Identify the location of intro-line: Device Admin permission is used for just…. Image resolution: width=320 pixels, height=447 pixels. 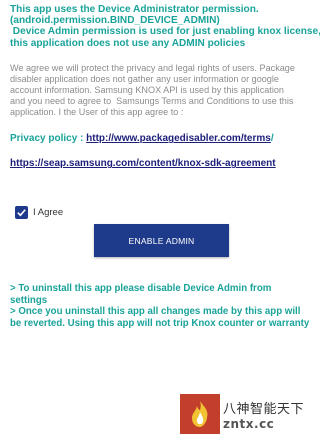
(165, 32).